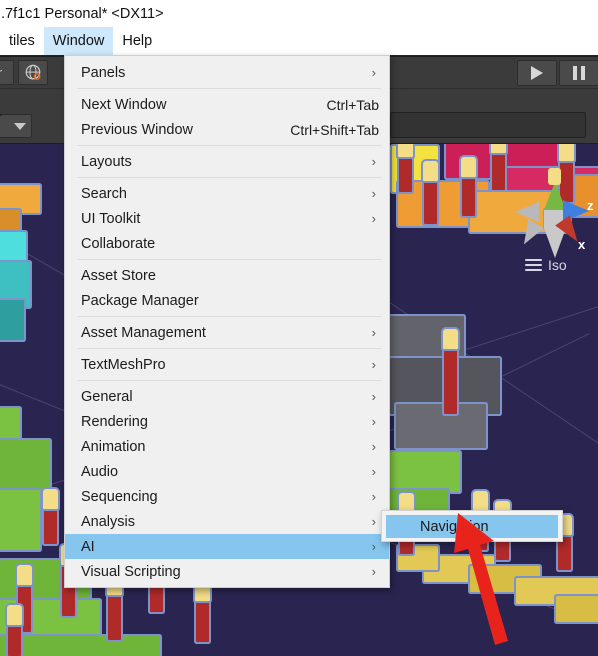 The height and width of the screenshot is (656, 598). Describe the element at coordinates (227, 496) in the screenshot. I see `menu-item-sequencing: Sequencing ›` at that location.